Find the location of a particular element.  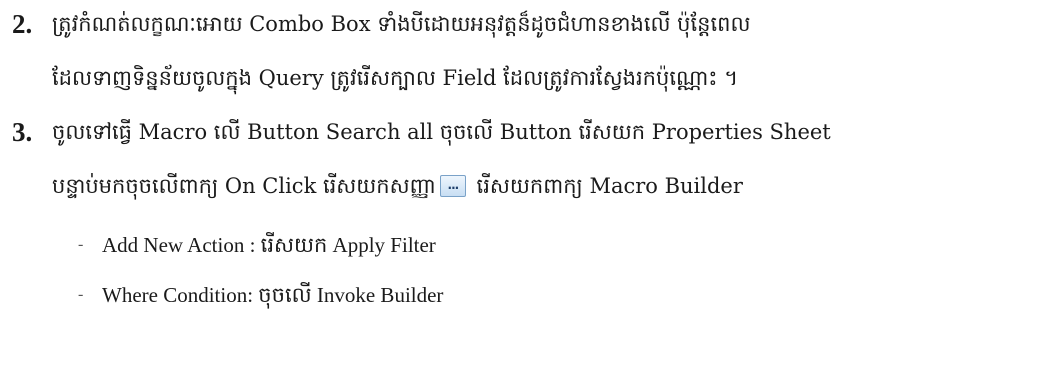

sub-item: - Add New Action : រើសយក Apply Filter is located at coordinates (257, 245).